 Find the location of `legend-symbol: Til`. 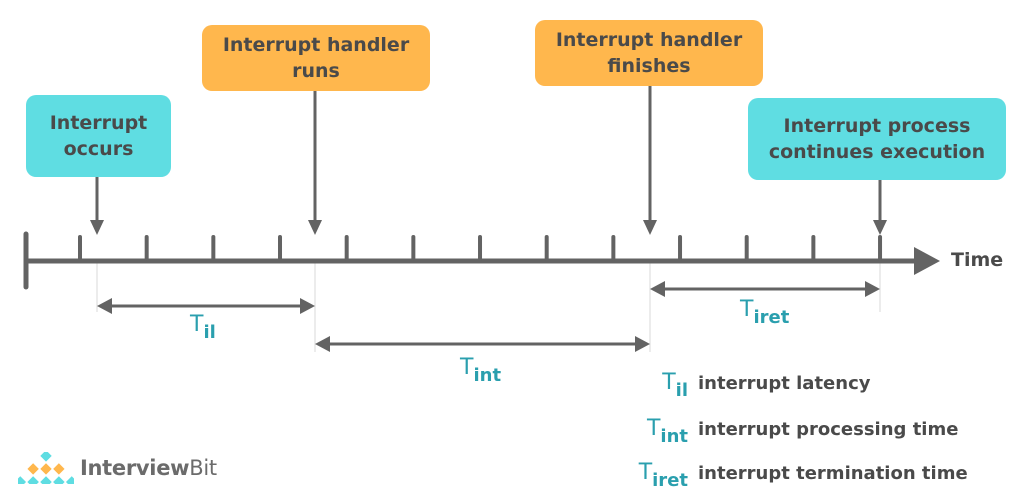

legend-symbol: Til is located at coordinates (657, 385).